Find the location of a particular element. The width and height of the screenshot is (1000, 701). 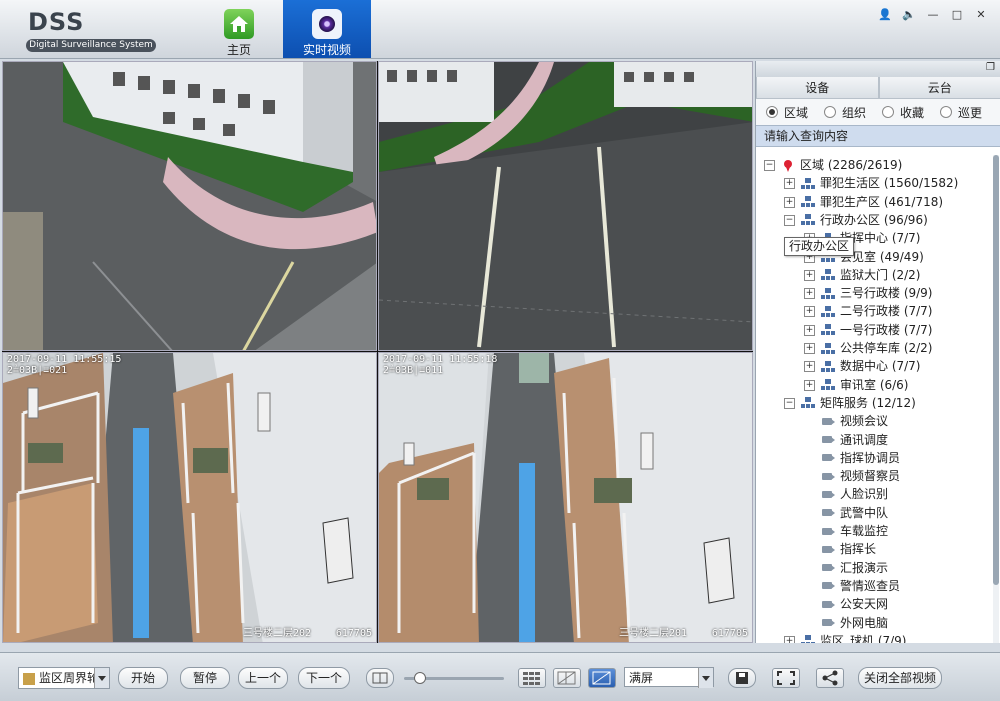

tree-node: 警情巡查员 is located at coordinates (852, 586).